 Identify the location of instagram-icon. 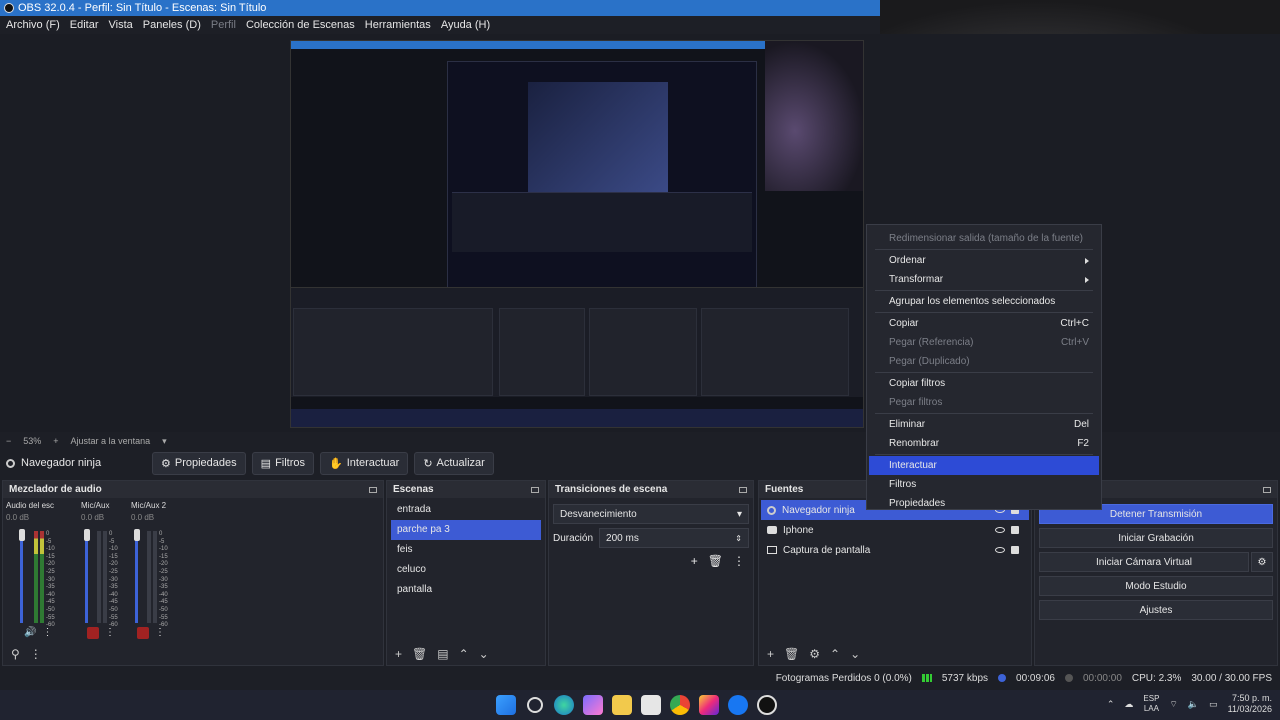
(709, 705).